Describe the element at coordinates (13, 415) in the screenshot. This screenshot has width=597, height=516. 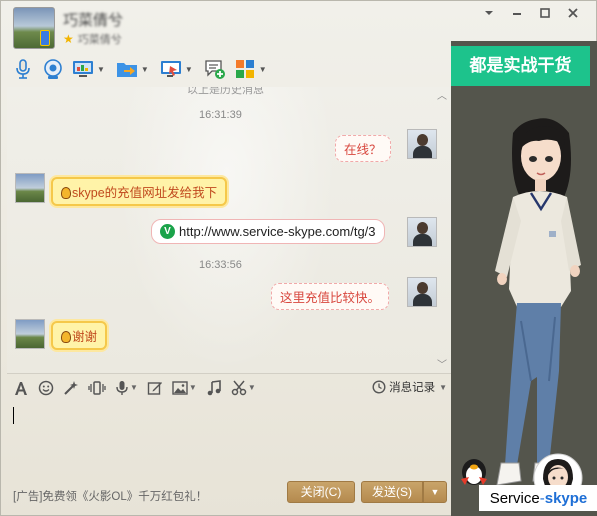
I see `text-cursor` at that location.